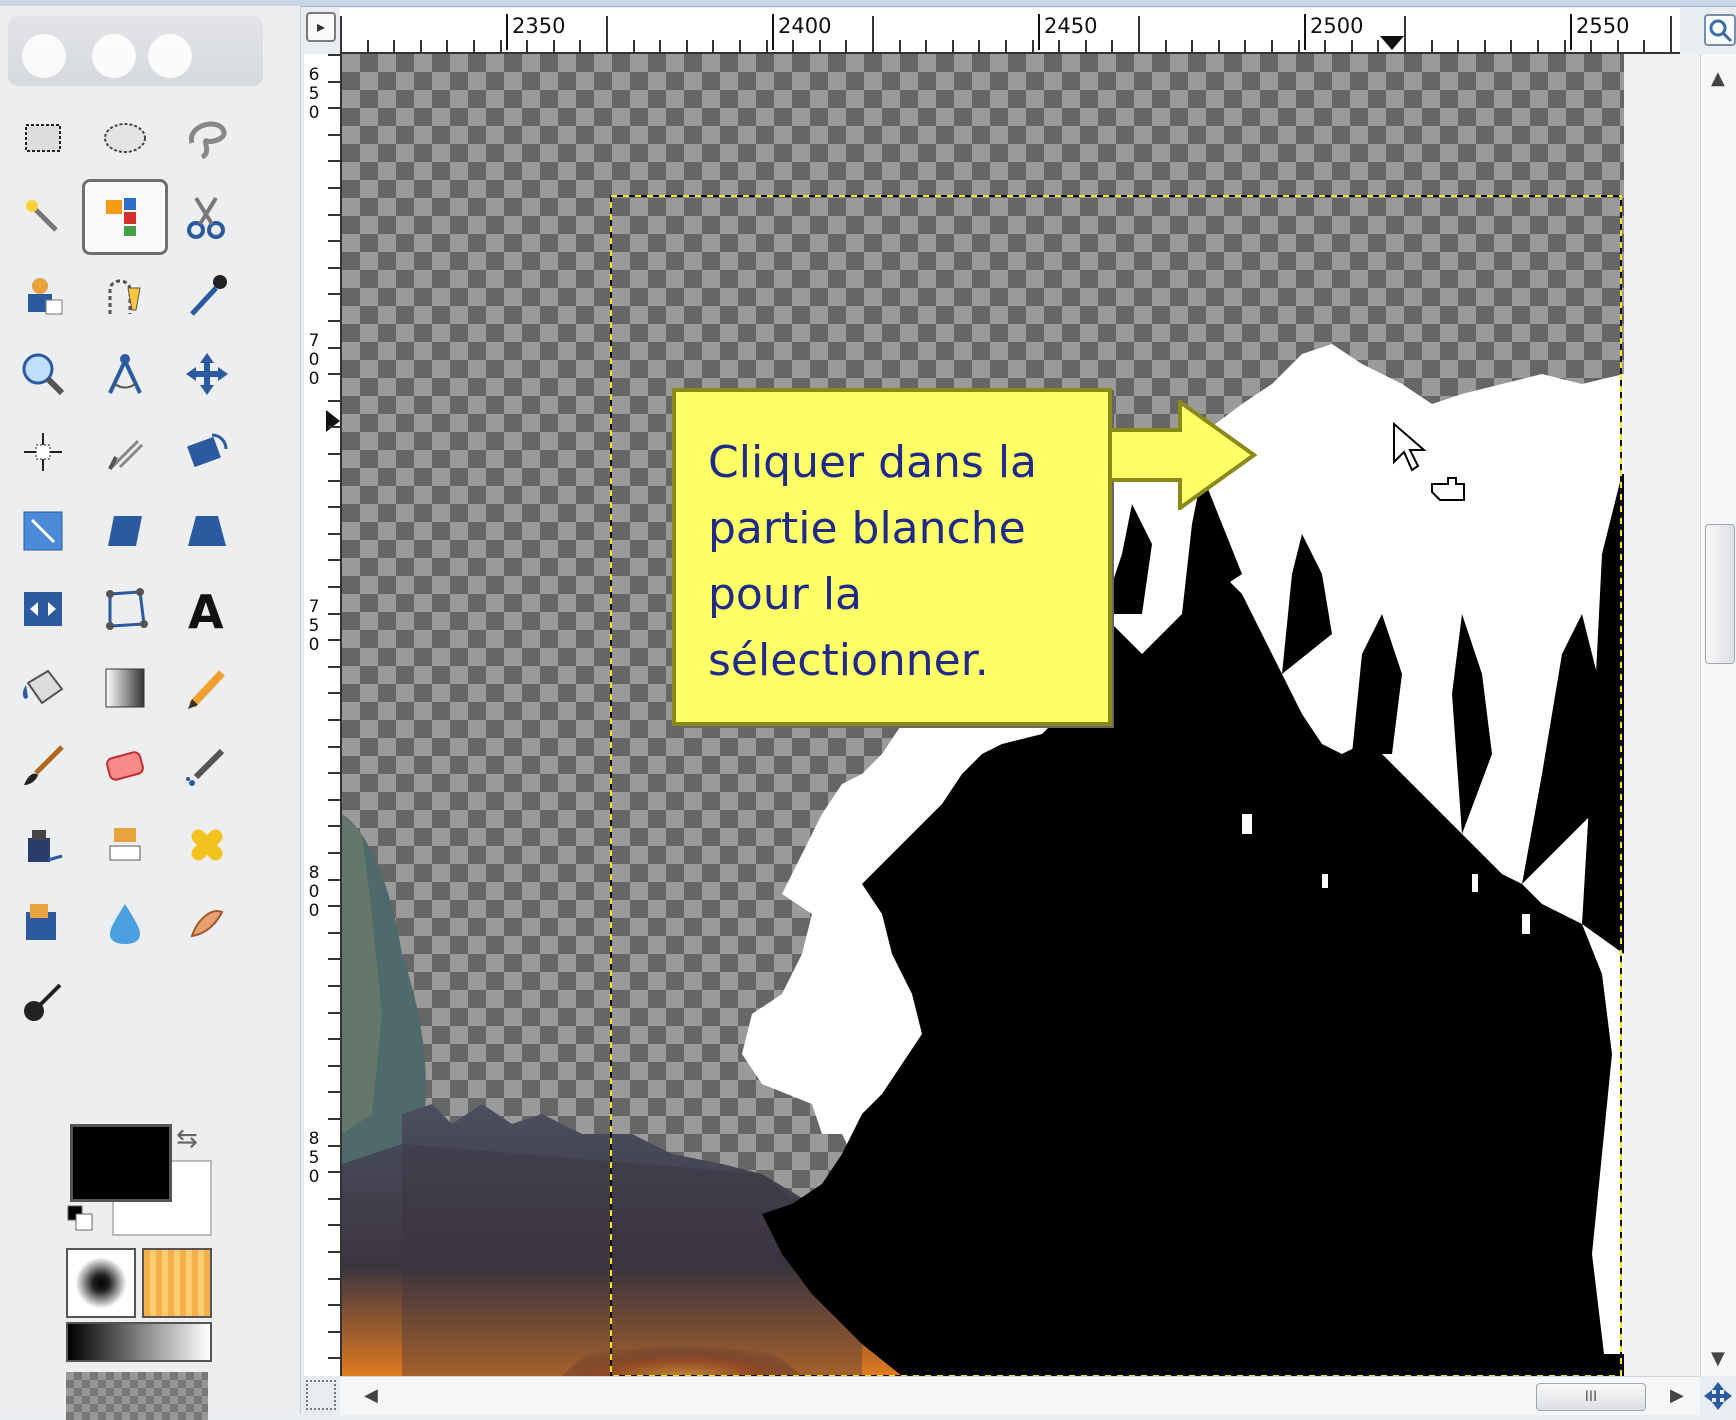 This screenshot has width=1736, height=1420. I want to click on scroll-left-arrow-icon: ◀, so click(371, 1395).